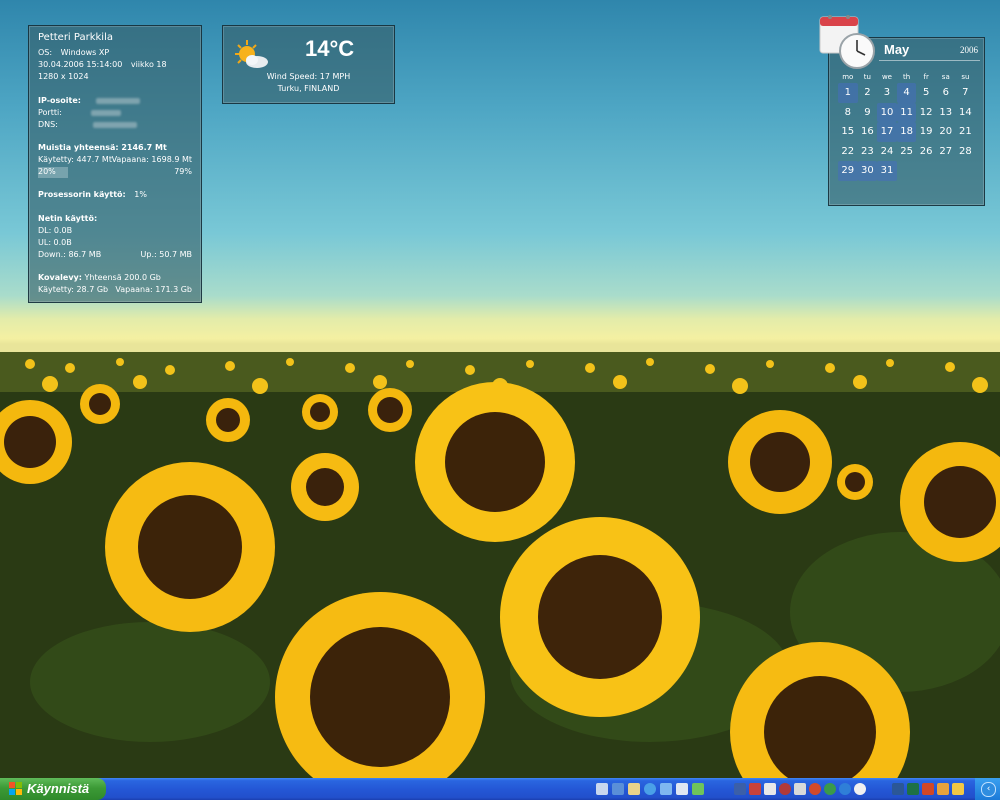 Image resolution: width=1000 pixels, height=800 pixels. I want to click on disk-label: Kovalevy:, so click(60, 277).